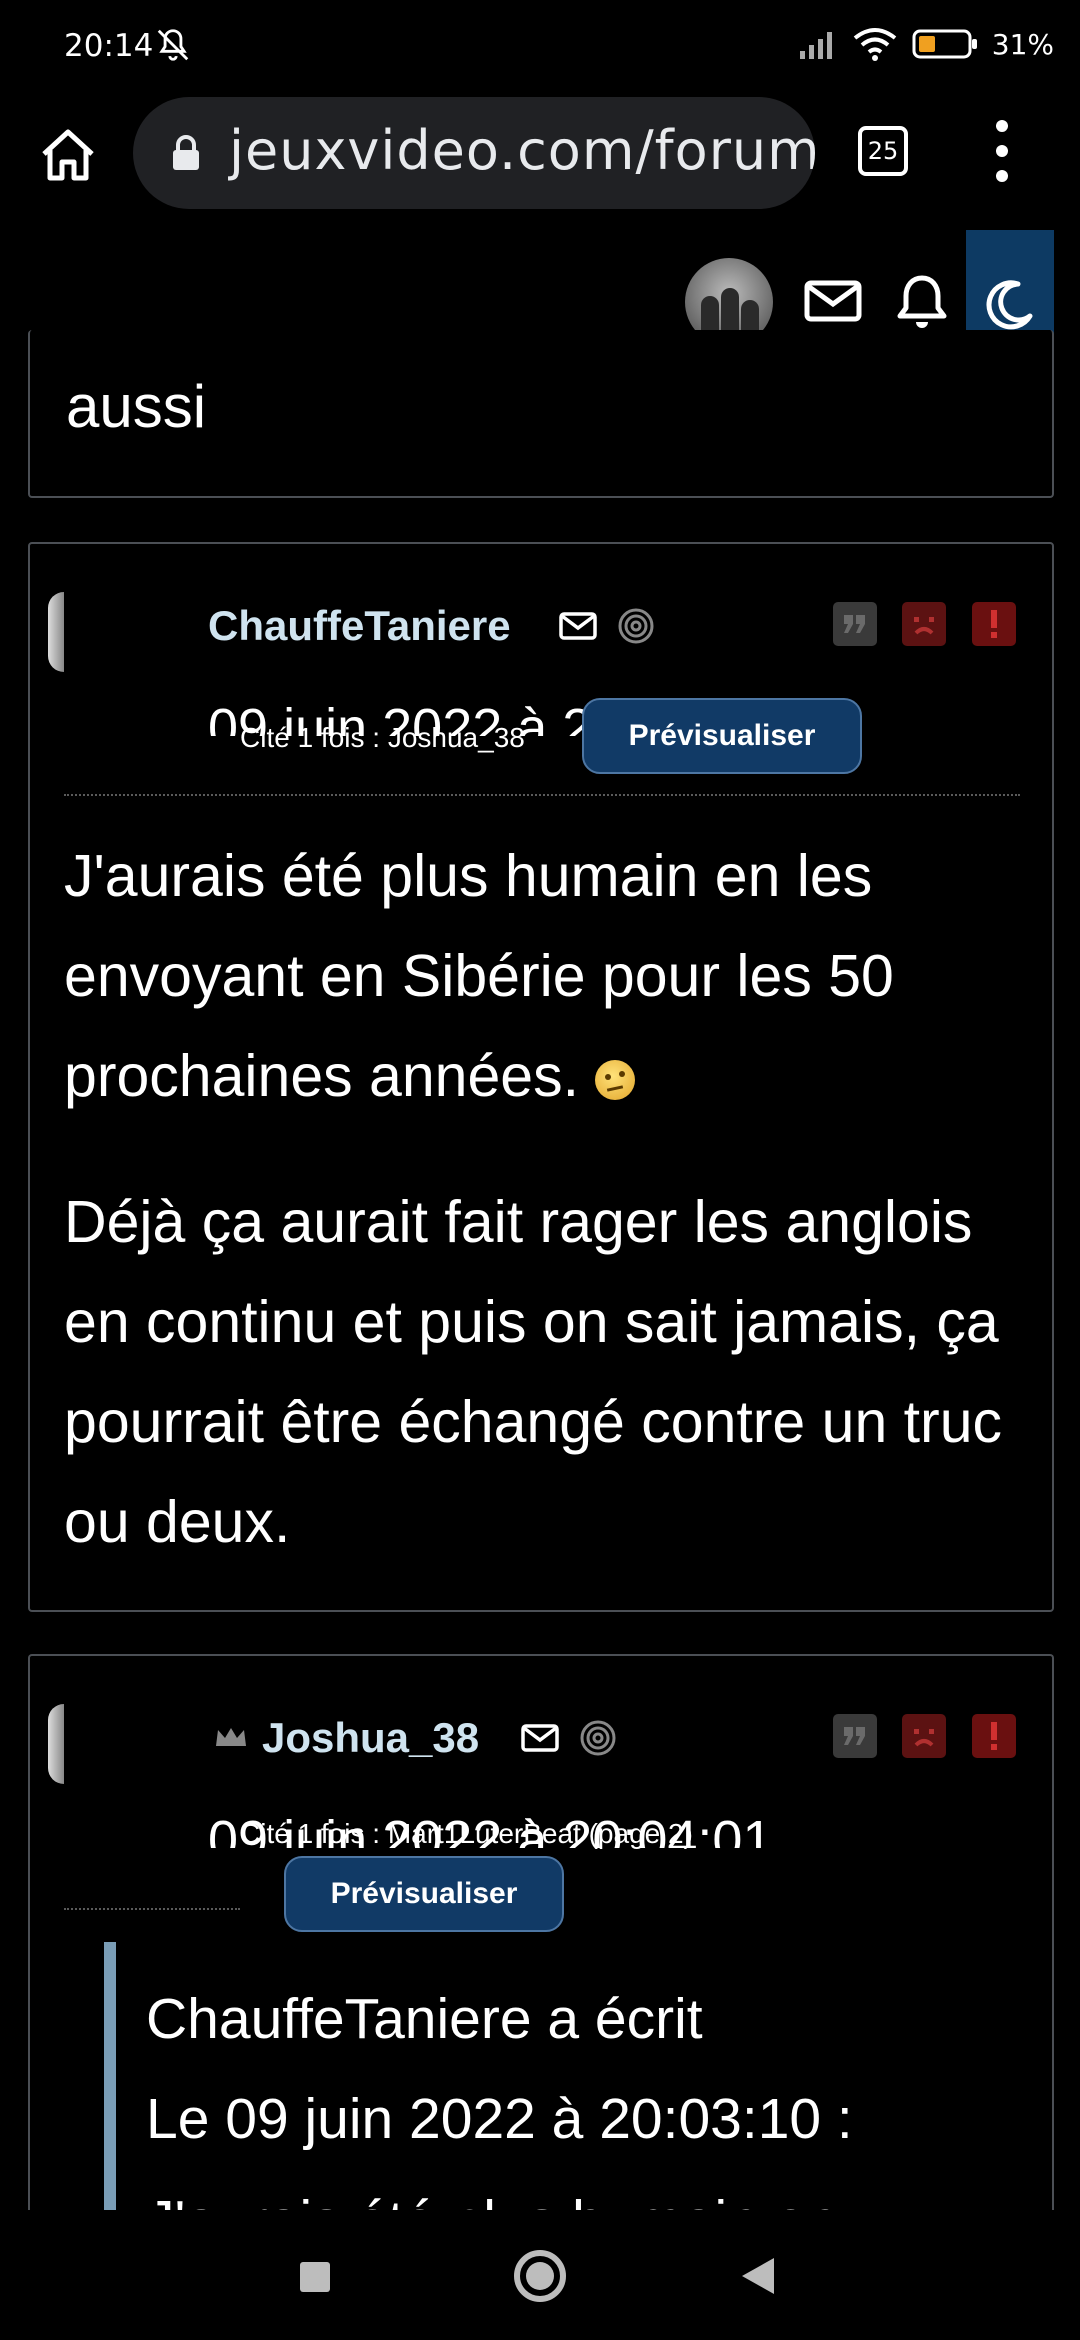 This screenshot has width=1080, height=2340. I want to click on forum-post: aussi, so click(541, 414).